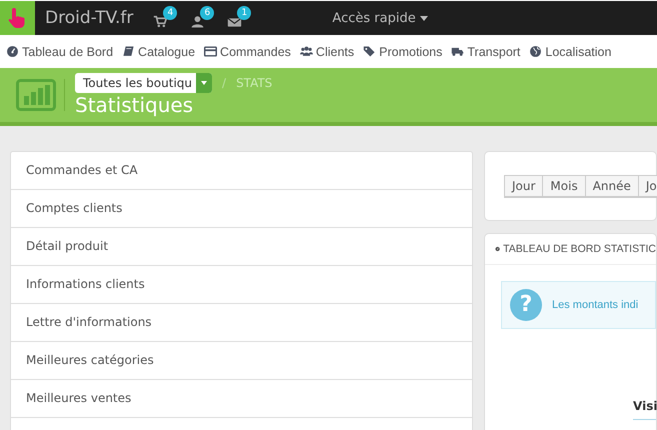 The width and height of the screenshot is (657, 430). What do you see at coordinates (211, 51) in the screenshot?
I see `credit-card-icon` at bounding box center [211, 51].